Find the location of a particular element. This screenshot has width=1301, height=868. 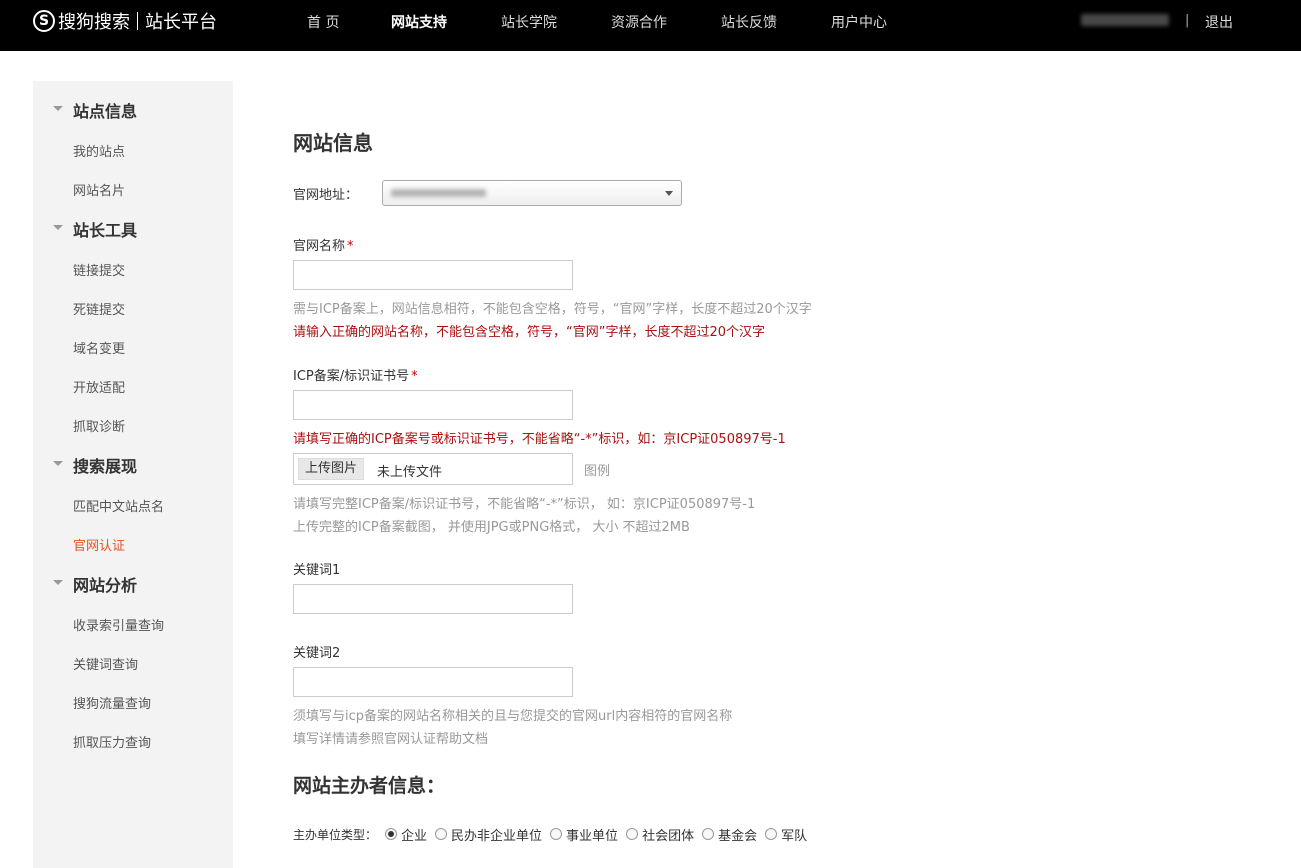

nav-webmaster-feedback: 站长反馈 is located at coordinates (749, 22).